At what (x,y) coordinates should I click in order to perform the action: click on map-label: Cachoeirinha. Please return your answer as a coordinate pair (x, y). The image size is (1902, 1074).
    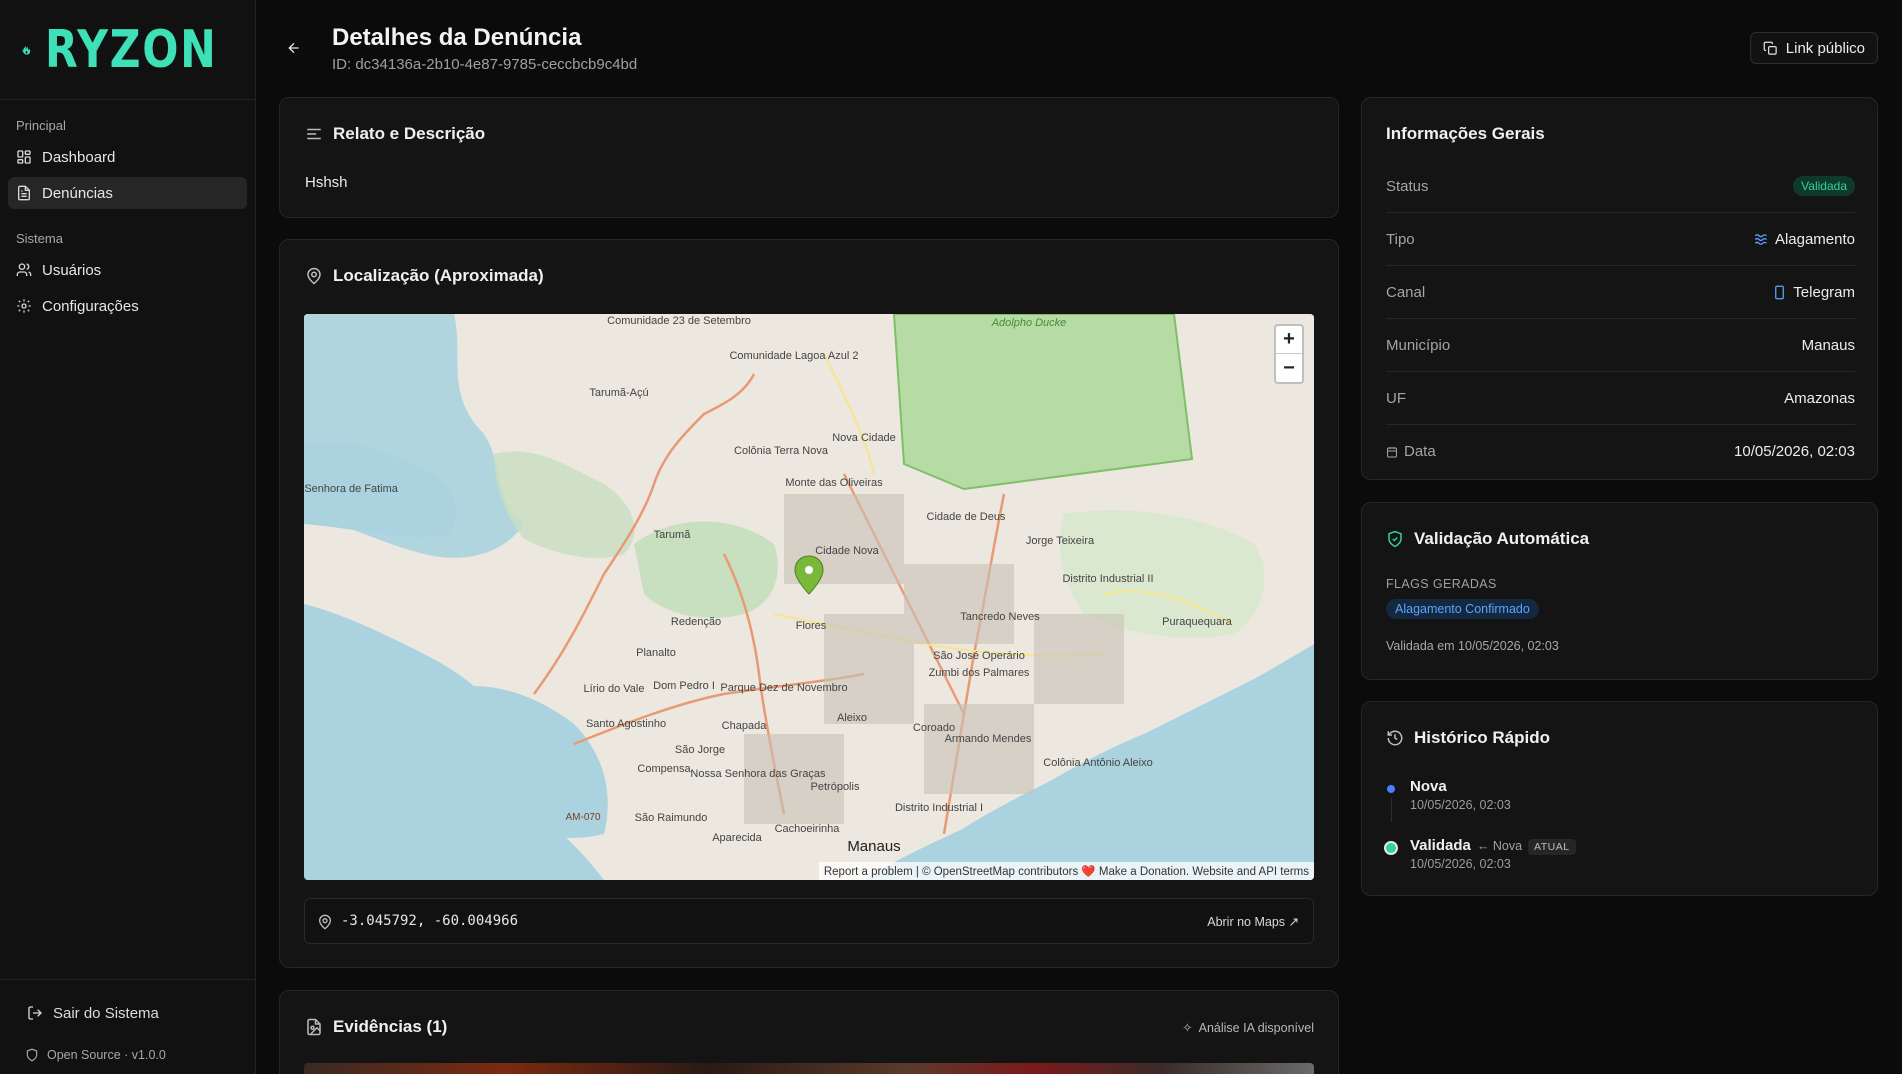
    Looking at the image, I should click on (808, 829).